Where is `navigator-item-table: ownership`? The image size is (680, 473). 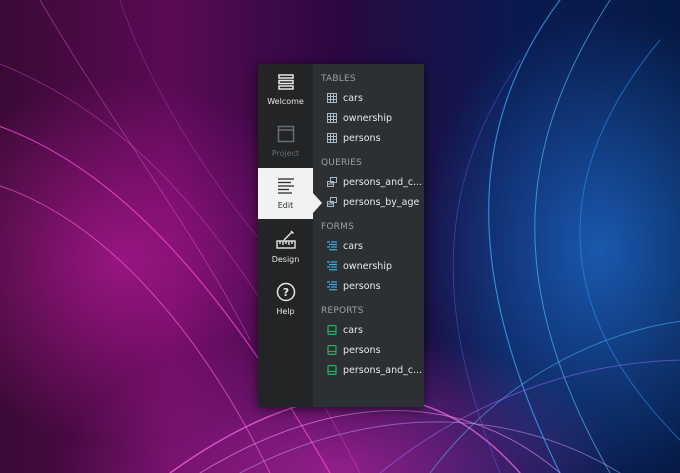
navigator-item-table: ownership is located at coordinates (374, 118).